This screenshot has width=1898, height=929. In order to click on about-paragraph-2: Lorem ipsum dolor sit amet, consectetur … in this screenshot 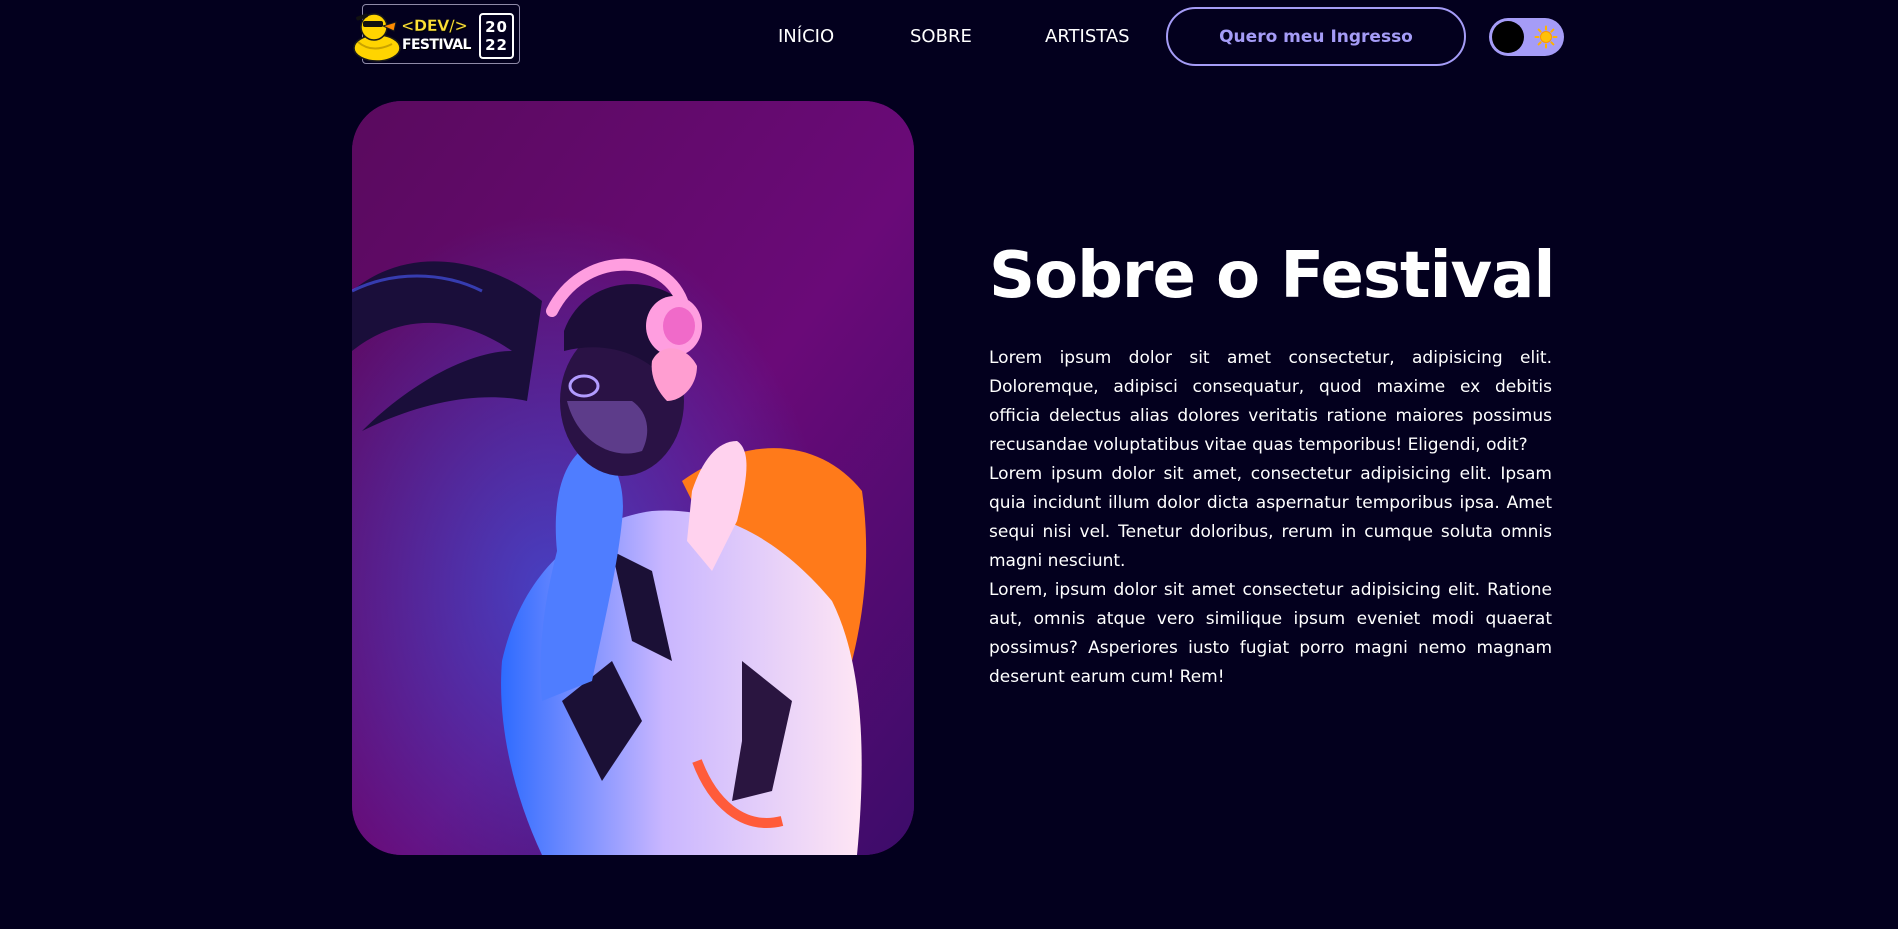, I will do `click(1270, 517)`.